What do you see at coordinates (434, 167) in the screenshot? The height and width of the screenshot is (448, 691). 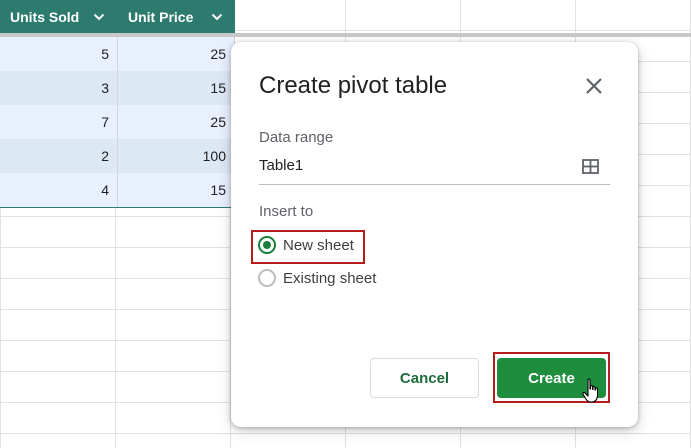 I see `data-range-input: Table1` at bounding box center [434, 167].